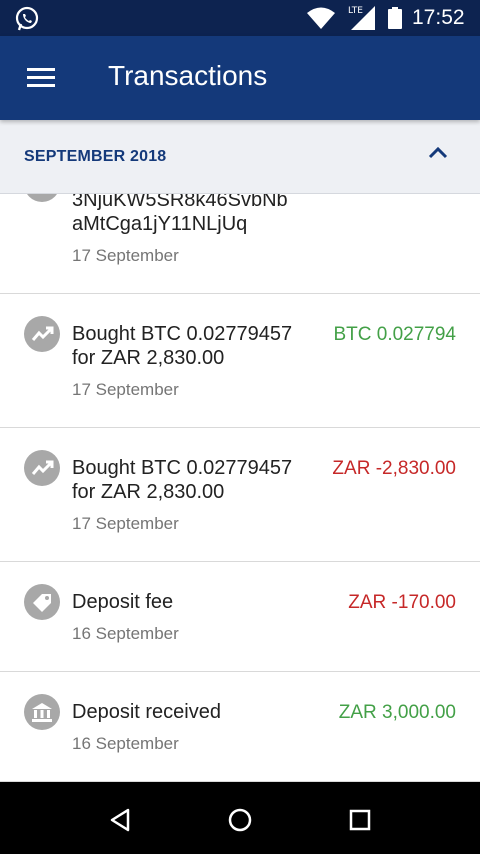 Image resolution: width=480 pixels, height=854 pixels. What do you see at coordinates (240, 617) in the screenshot?
I see `transaction-row: Deposit fee ZAR -170.00 16 September` at bounding box center [240, 617].